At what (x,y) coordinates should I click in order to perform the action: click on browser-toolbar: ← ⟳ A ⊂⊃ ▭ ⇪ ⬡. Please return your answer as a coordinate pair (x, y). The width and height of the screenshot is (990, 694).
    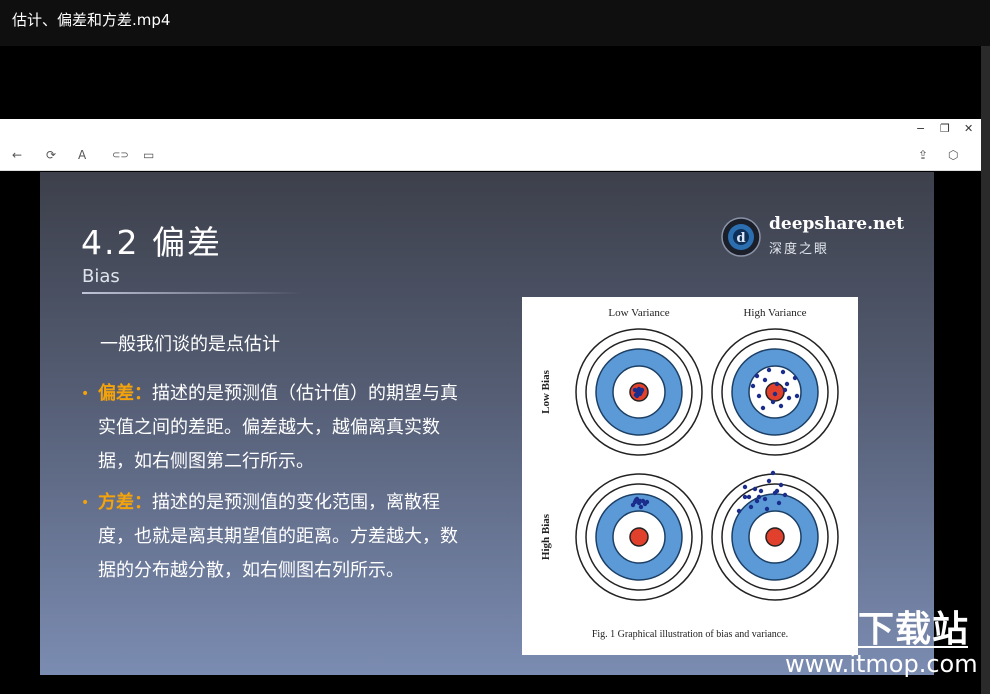
    Looking at the image, I should click on (490, 157).